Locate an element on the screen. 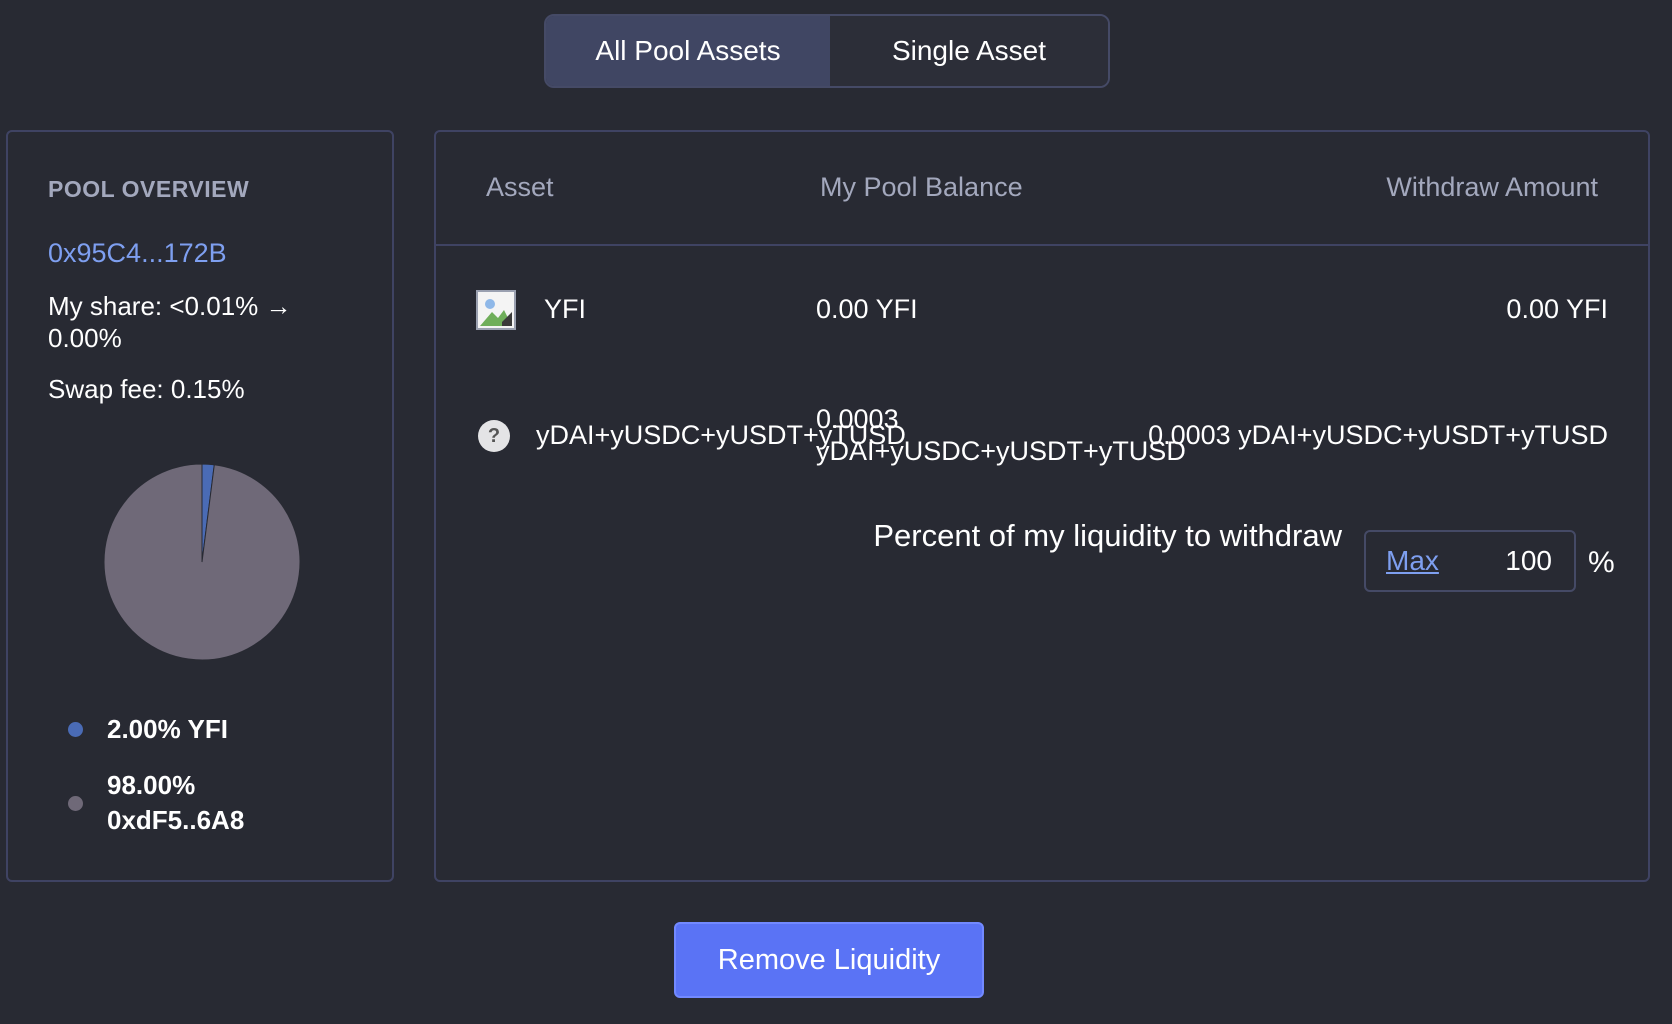 The width and height of the screenshot is (1672, 1024). max-button: Max is located at coordinates (1412, 561).